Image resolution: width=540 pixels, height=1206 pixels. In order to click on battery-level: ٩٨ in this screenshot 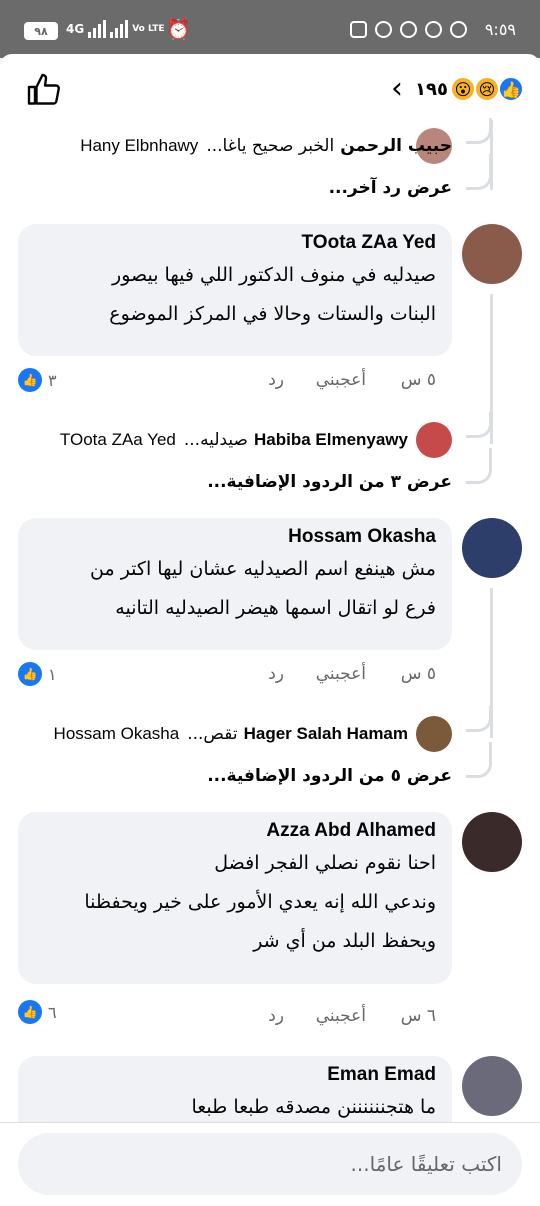, I will do `click(41, 31)`.